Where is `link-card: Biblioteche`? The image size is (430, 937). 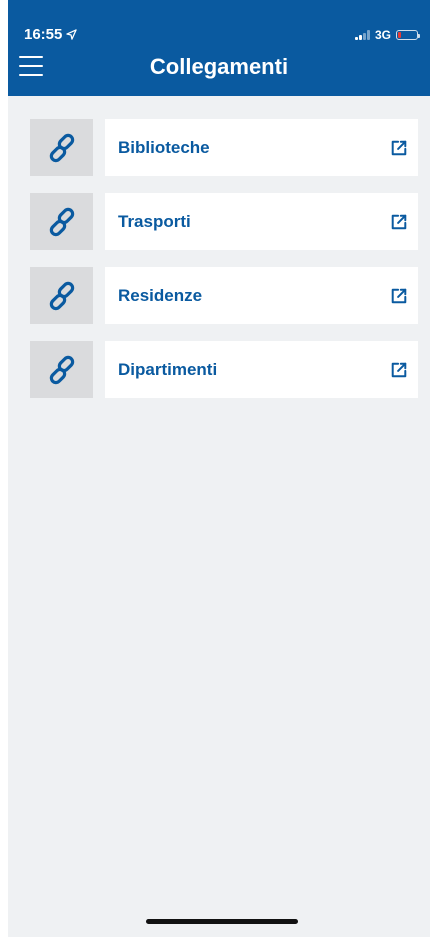 link-card: Biblioteche is located at coordinates (261, 147).